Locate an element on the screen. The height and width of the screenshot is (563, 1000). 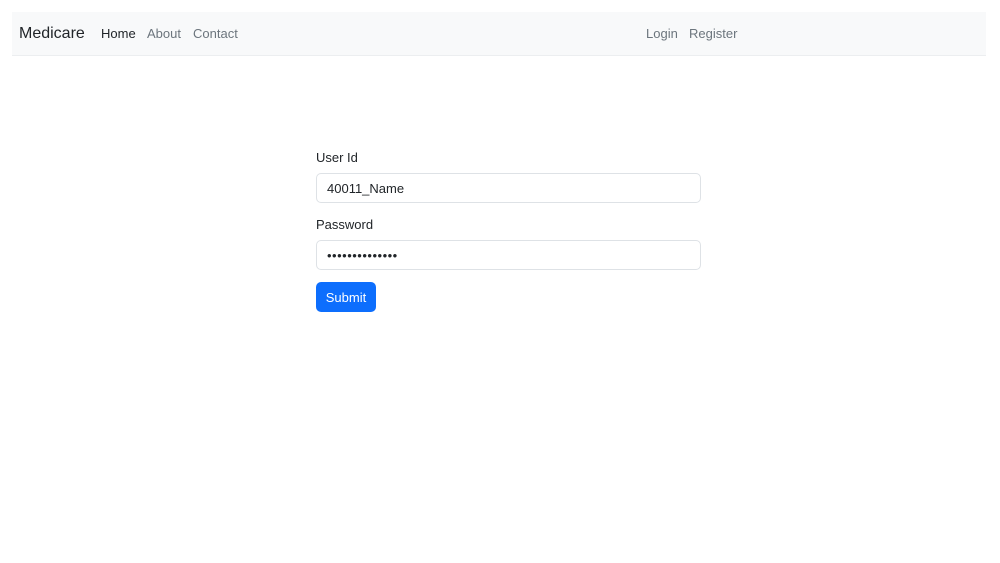
nav-link-home: Home is located at coordinates (118, 34).